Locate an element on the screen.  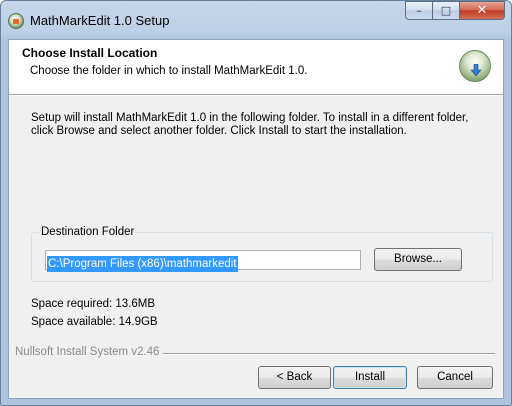
title-bar: MathMarkEdit 1.0 Setup – □ ✕ is located at coordinates (256, 20).